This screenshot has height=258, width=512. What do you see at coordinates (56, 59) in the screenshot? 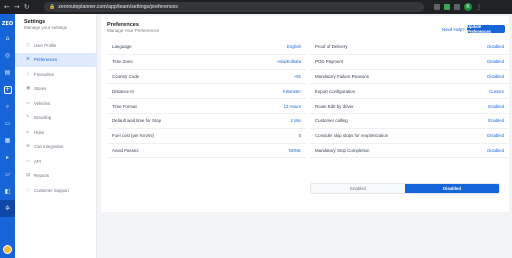
I see `settings-item-preferences: ≡ Preferences` at bounding box center [56, 59].